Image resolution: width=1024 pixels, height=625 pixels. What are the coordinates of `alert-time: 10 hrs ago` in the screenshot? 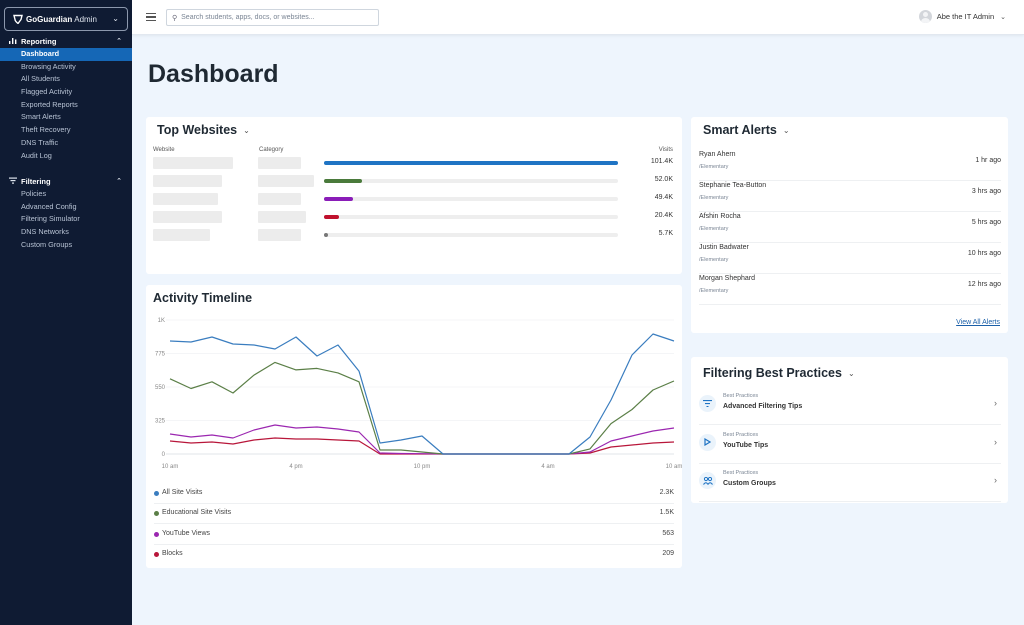 It's located at (984, 253).